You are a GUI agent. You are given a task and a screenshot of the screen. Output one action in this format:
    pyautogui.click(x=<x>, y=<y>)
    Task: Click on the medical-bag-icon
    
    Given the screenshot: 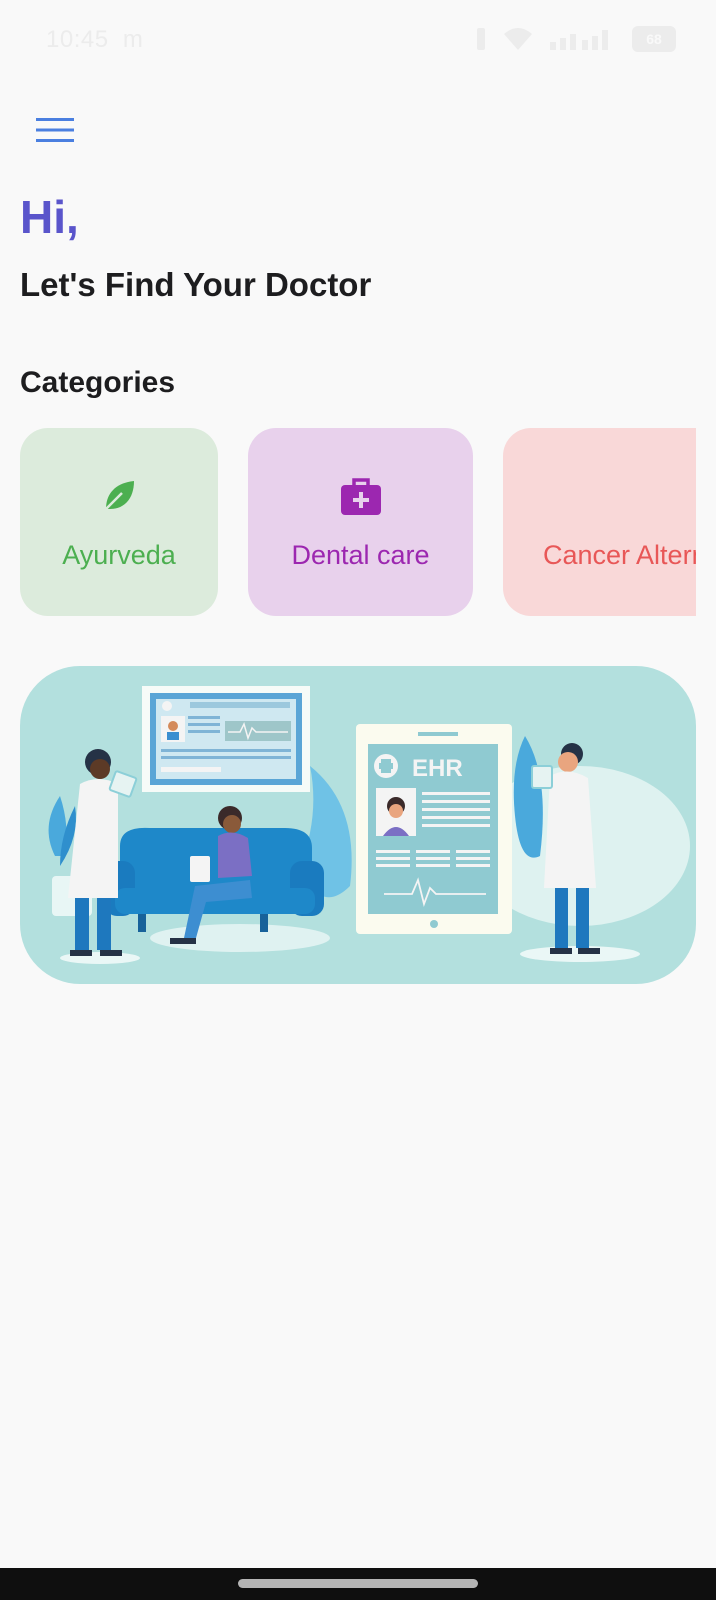 What is the action you would take?
    pyautogui.click(x=360, y=496)
    